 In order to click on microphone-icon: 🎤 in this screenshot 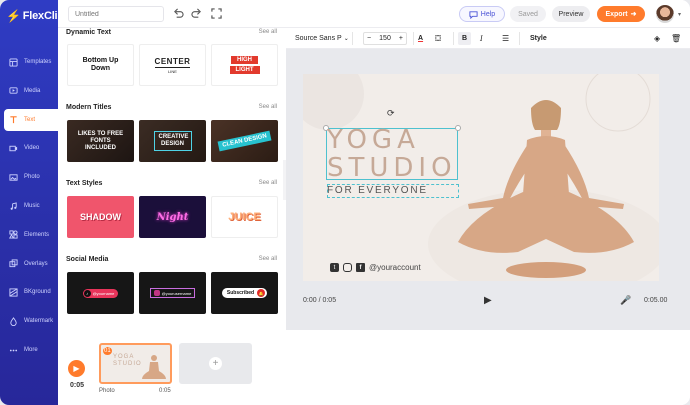, I will do `click(625, 300)`.